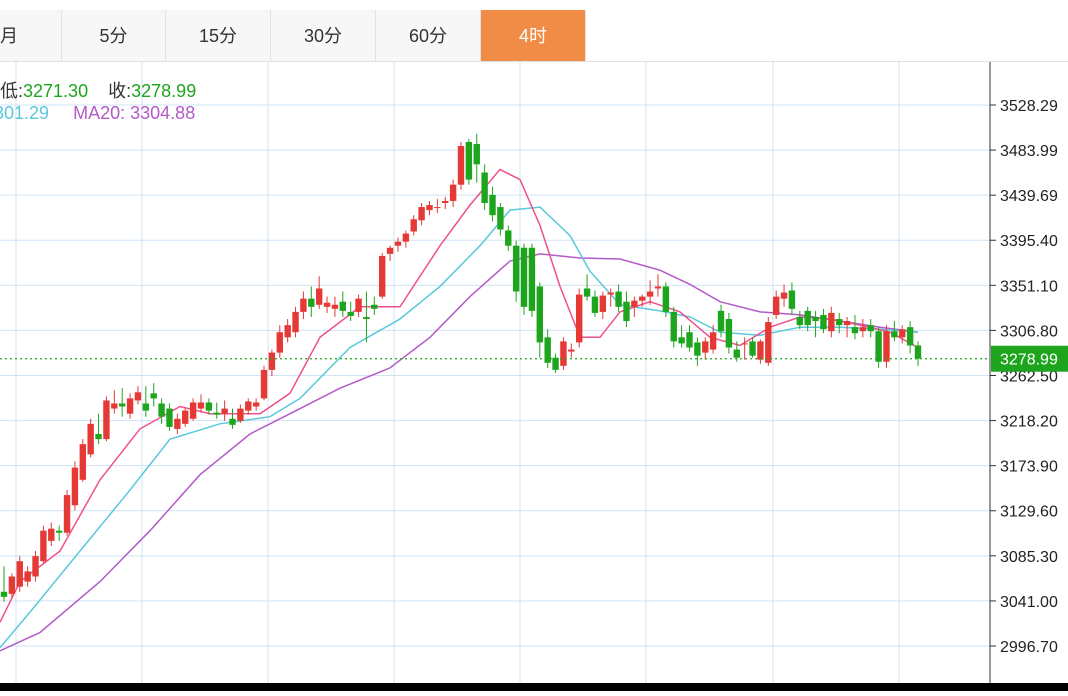  I want to click on tab-5min: 5分, so click(114, 36).